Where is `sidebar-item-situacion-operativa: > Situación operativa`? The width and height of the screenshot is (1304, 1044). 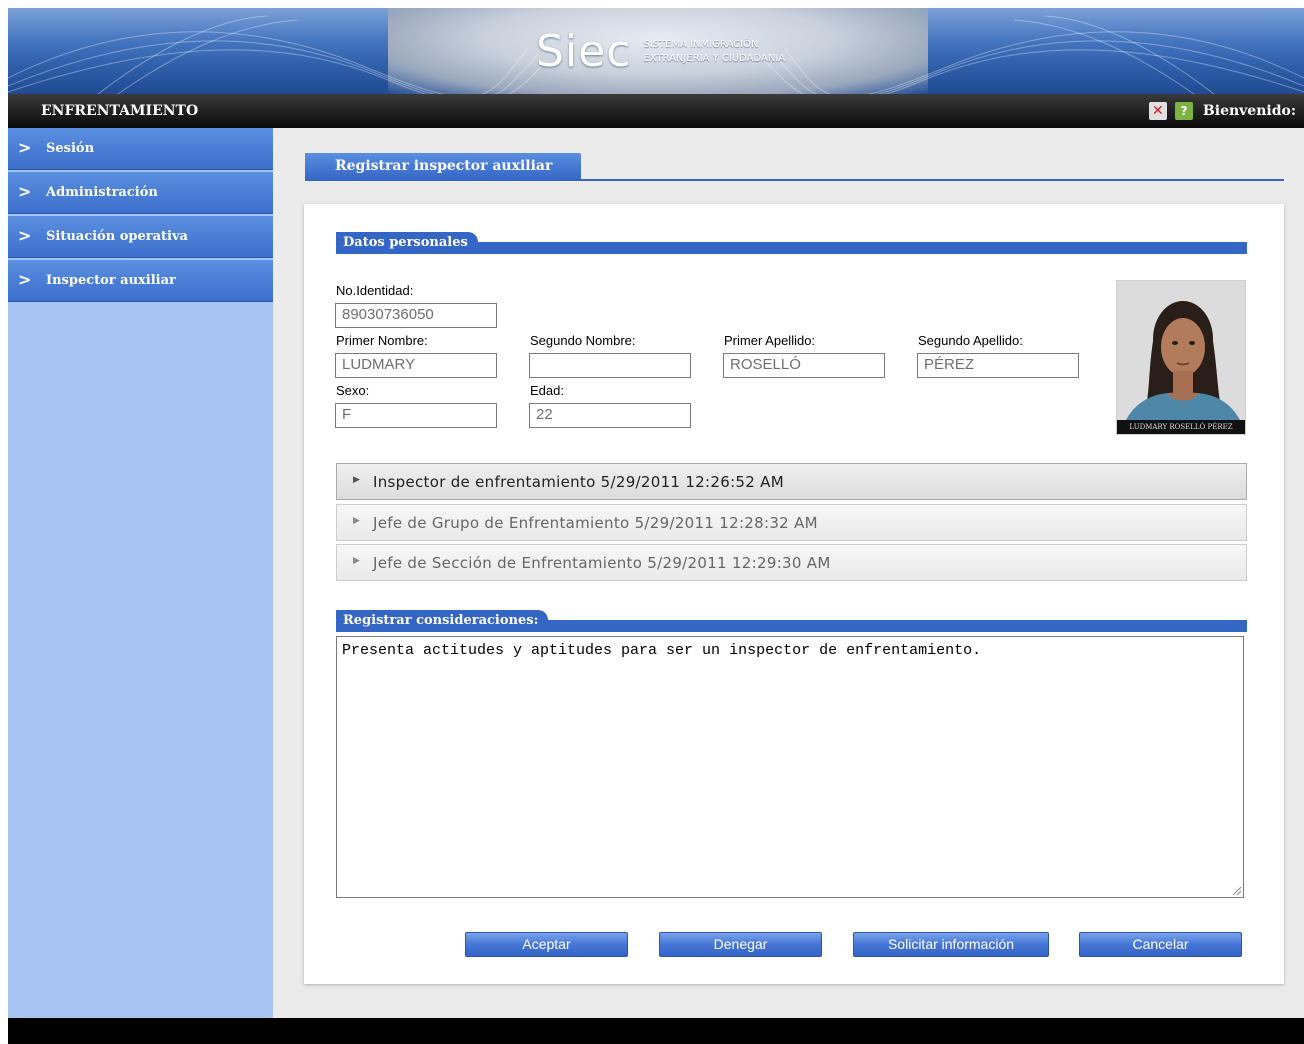
sidebar-item-situacion-operativa: > Situación operativa is located at coordinates (140, 237).